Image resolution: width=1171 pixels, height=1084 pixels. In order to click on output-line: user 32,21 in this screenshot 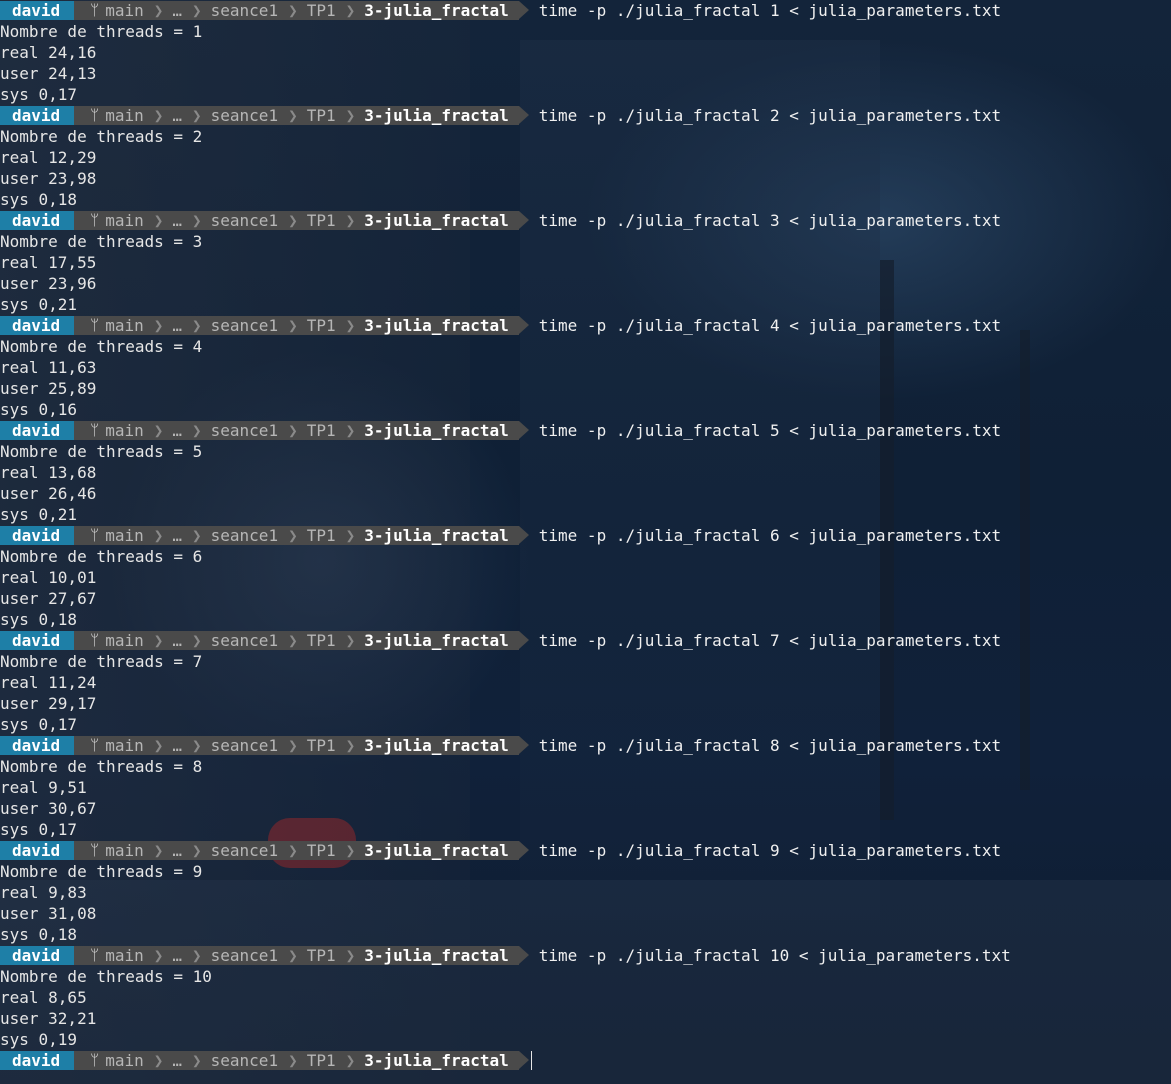, I will do `click(48, 1018)`.